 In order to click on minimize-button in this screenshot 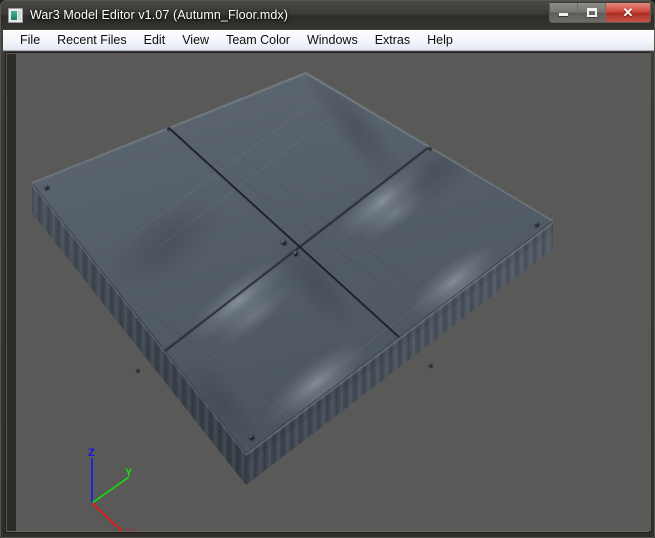, I will do `click(564, 12)`.